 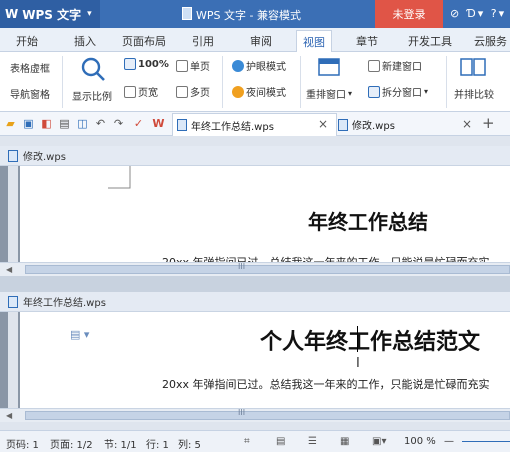 What do you see at coordinates (266, 93) in the screenshot?
I see `night-mode-label: 夜间模式` at bounding box center [266, 93].